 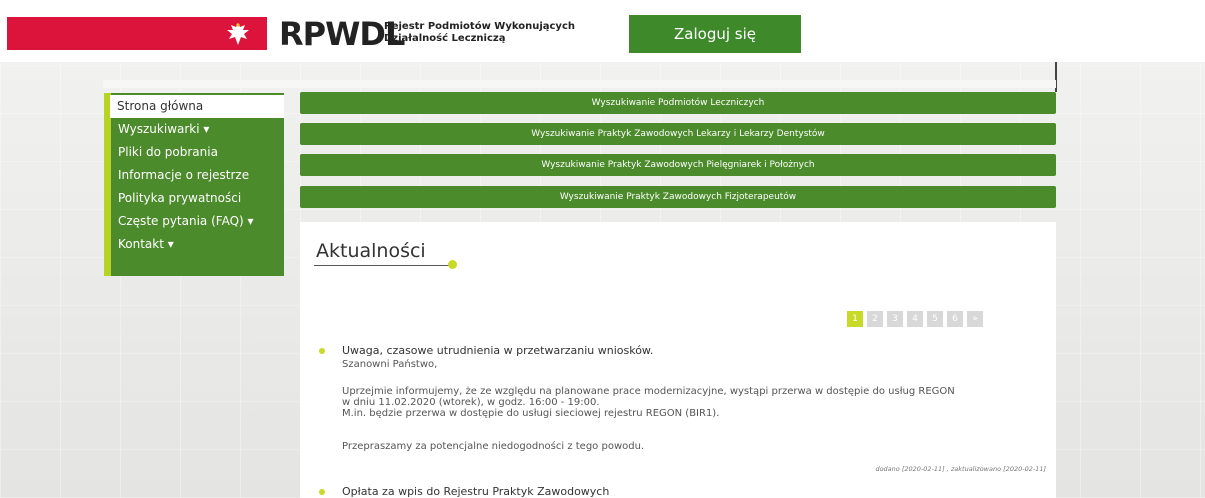 I want to click on content-top-strip, so click(x=579, y=84).